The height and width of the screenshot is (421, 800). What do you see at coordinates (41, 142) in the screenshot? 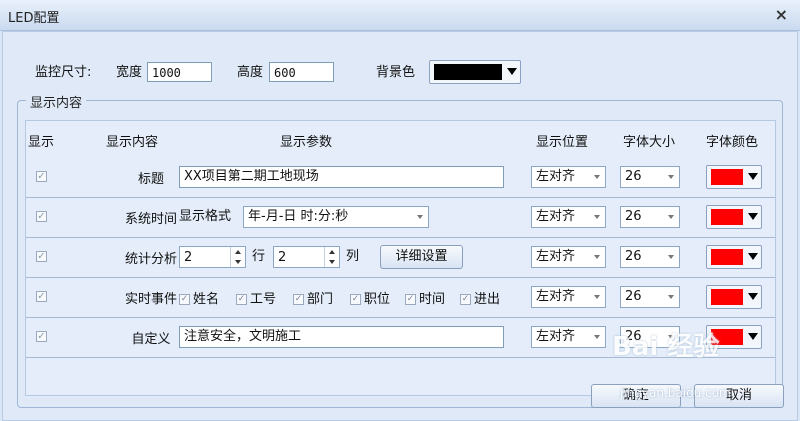
I see `header-show: 显示` at bounding box center [41, 142].